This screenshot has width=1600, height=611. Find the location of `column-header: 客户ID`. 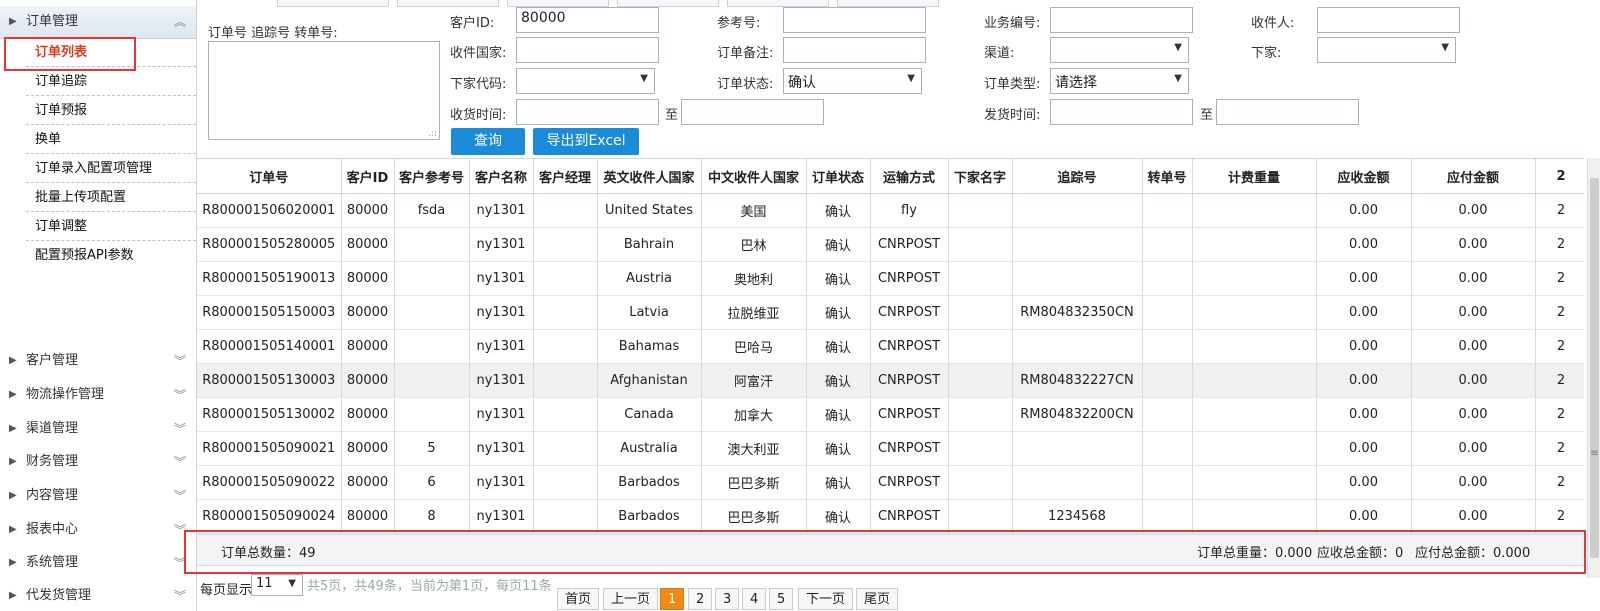

column-header: 客户ID is located at coordinates (368, 176).